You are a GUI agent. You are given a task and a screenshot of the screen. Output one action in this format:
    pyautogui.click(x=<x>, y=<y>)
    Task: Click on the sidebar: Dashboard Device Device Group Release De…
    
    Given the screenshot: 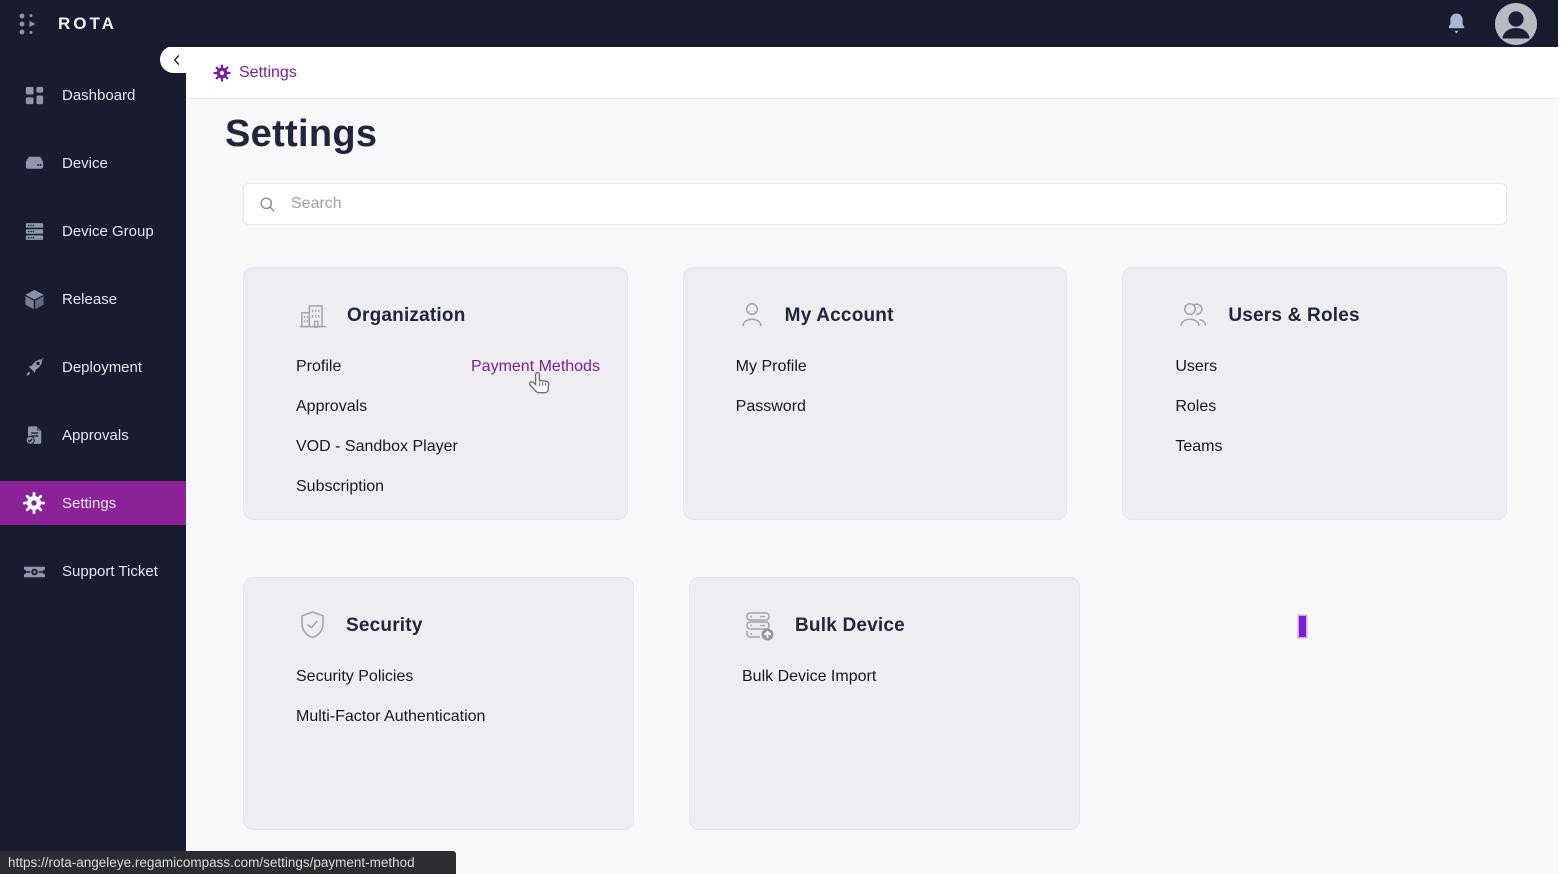 What is the action you would take?
    pyautogui.click(x=93, y=460)
    